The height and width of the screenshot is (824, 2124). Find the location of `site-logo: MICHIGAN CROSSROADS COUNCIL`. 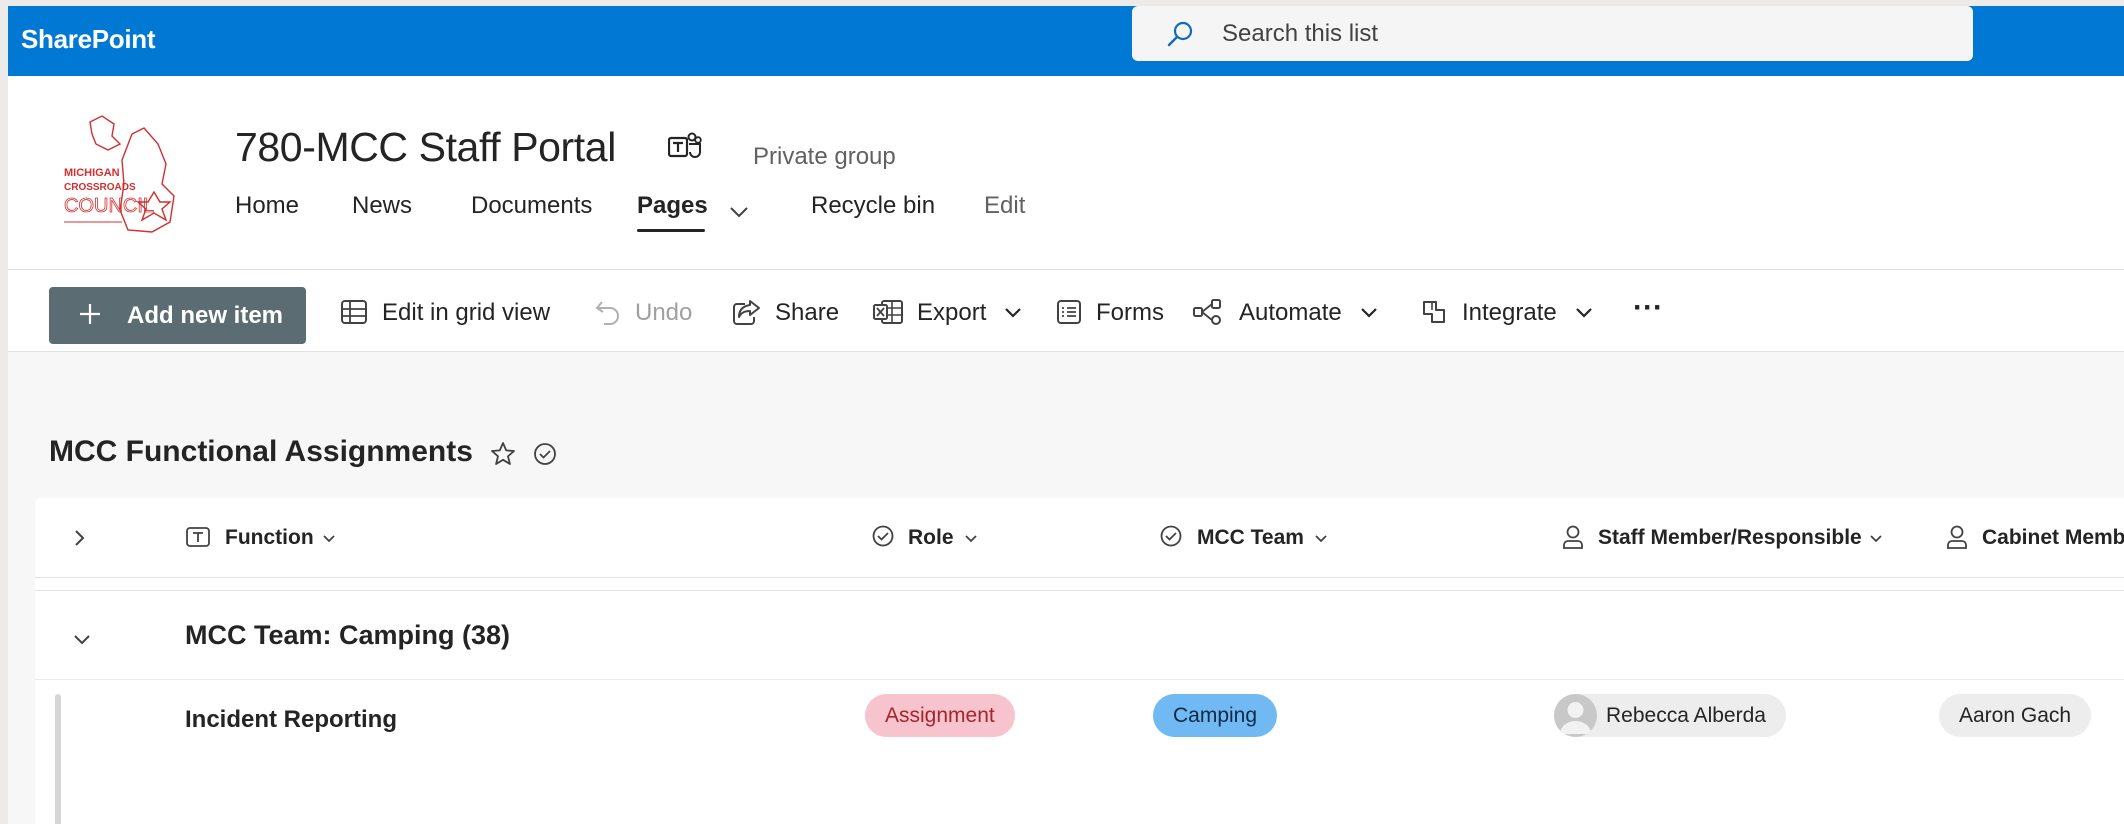

site-logo: MICHIGAN CROSSROADS COUNCIL is located at coordinates (127, 175).